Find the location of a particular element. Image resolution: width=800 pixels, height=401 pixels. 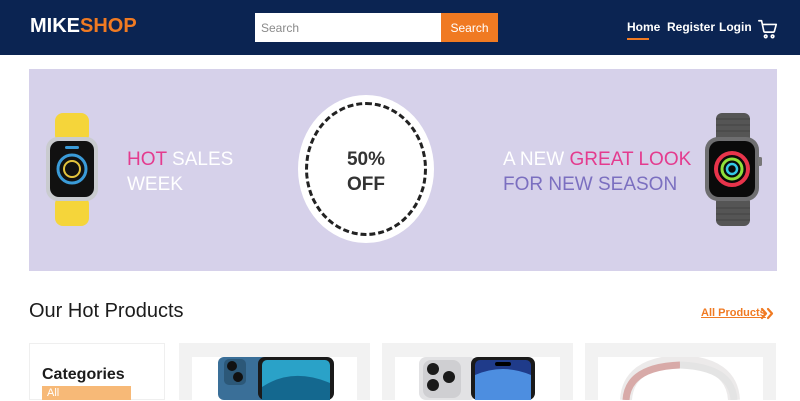

discount-off-label: OFF is located at coordinates (366, 184).